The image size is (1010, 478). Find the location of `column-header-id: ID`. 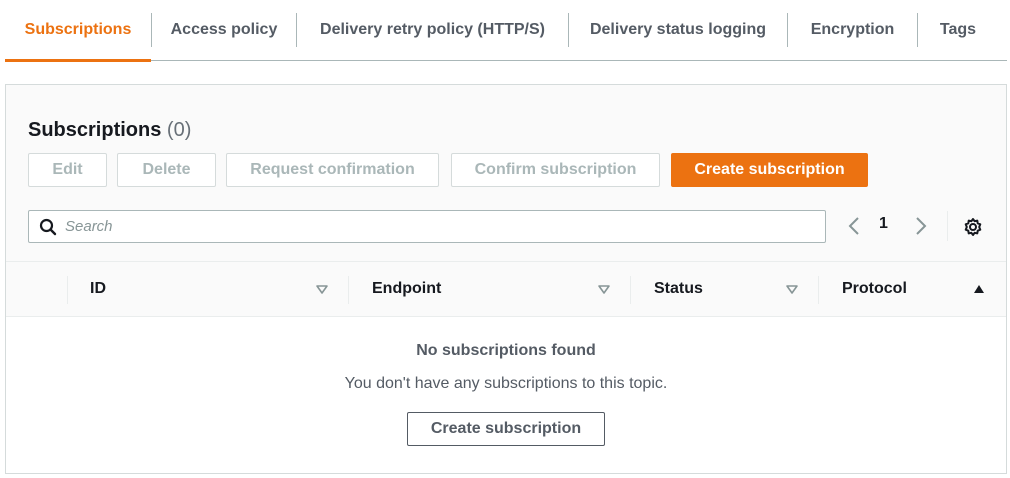

column-header-id: ID is located at coordinates (98, 289).